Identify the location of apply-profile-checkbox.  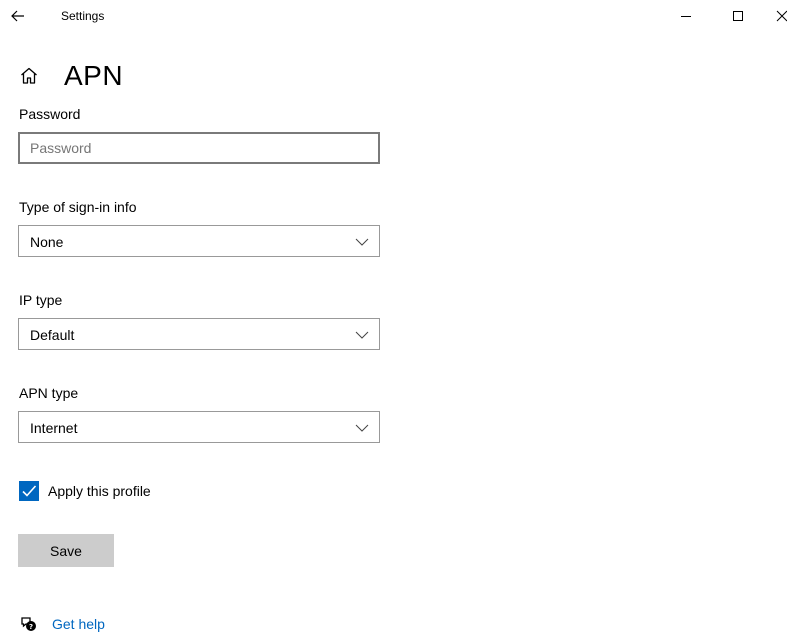
(29, 491).